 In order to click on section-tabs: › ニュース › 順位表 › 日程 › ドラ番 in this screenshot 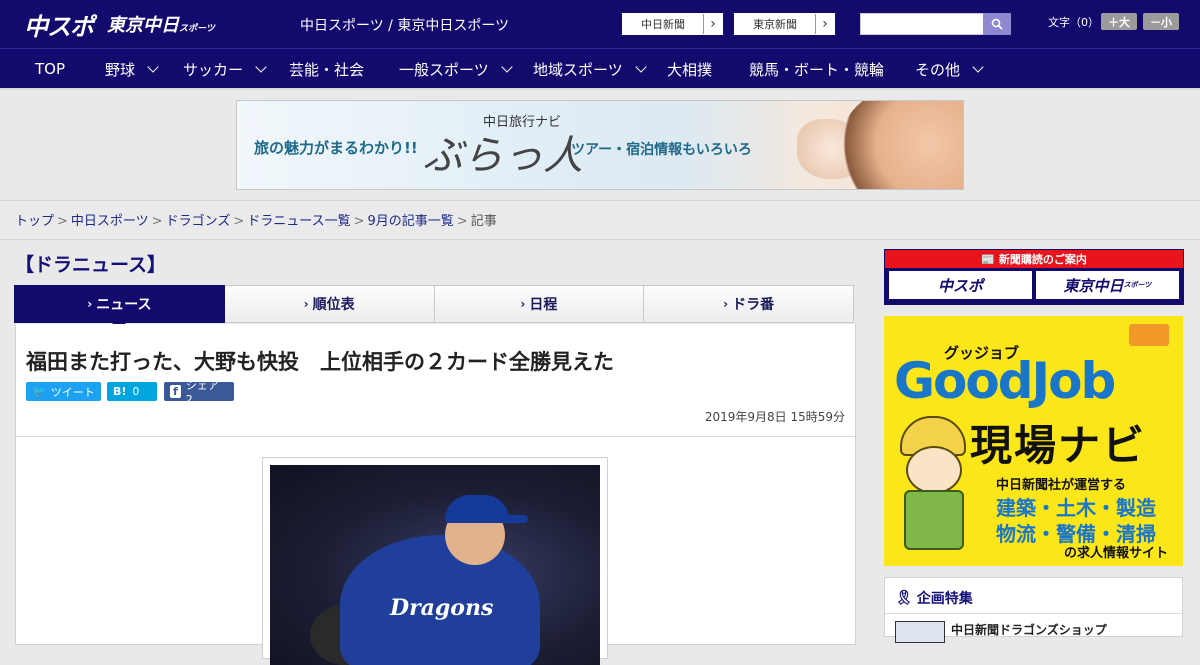, I will do `click(434, 307)`.